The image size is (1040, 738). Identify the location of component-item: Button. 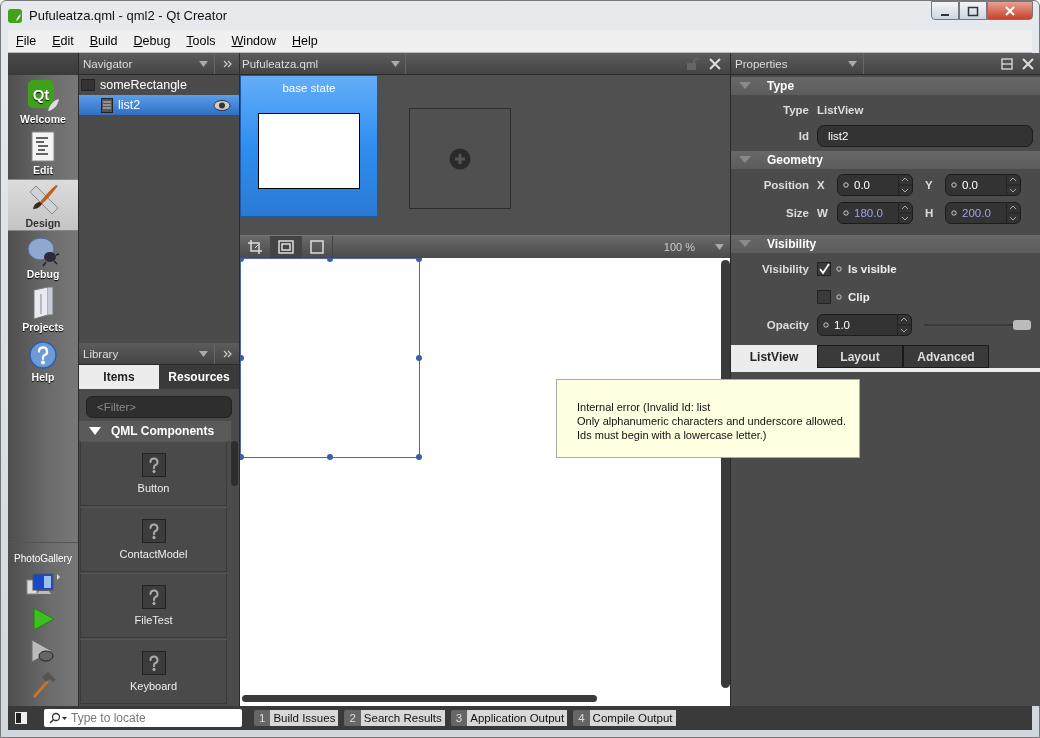
(153, 473).